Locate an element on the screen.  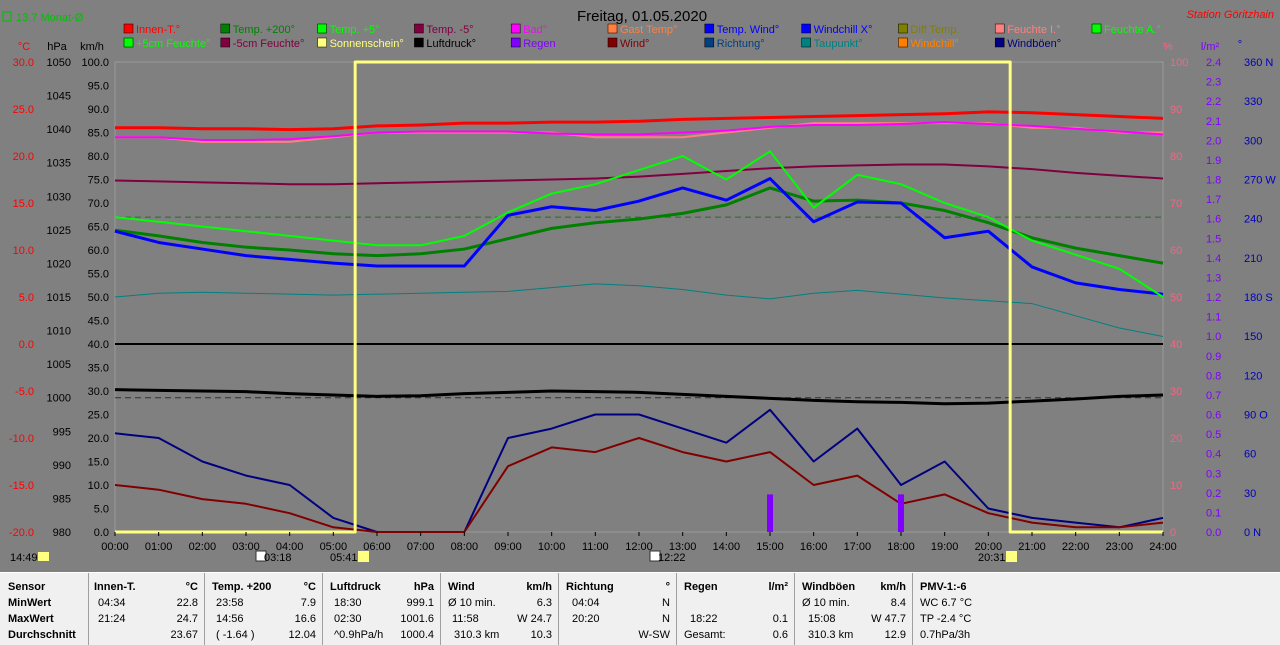
stats-innen-avg: 23.67 is located at coordinates (184, 635).